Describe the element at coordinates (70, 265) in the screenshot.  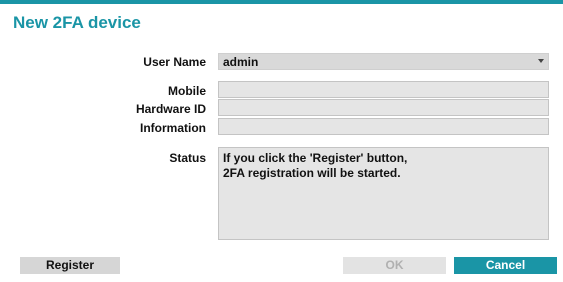
I see `register-button: Register` at that location.